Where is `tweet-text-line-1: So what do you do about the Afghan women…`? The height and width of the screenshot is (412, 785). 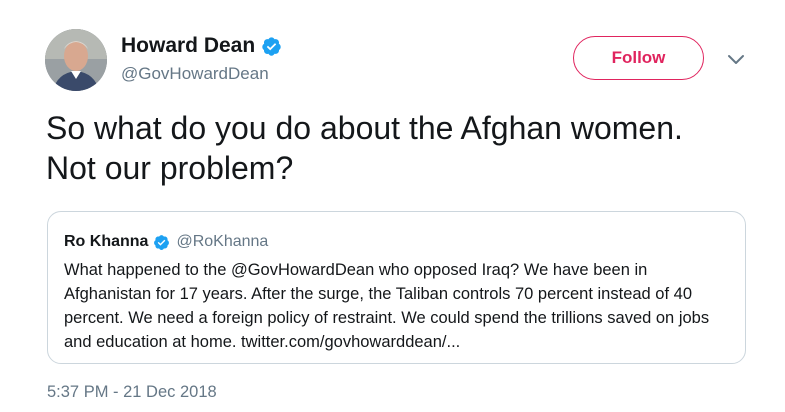
tweet-text-line-1: So what do you do about the Afghan women… is located at coordinates (364, 128).